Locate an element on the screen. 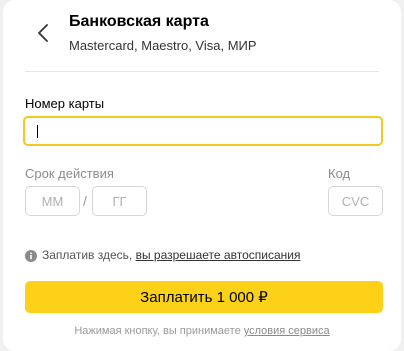  text-caret is located at coordinates (37, 131).